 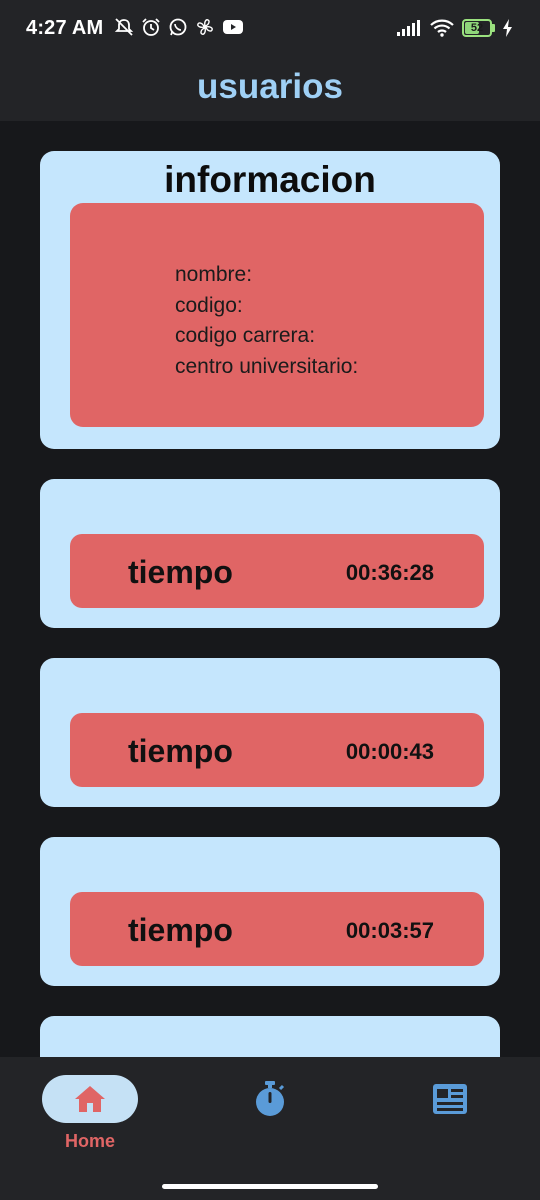 I want to click on charging-icon, so click(x=507, y=28).